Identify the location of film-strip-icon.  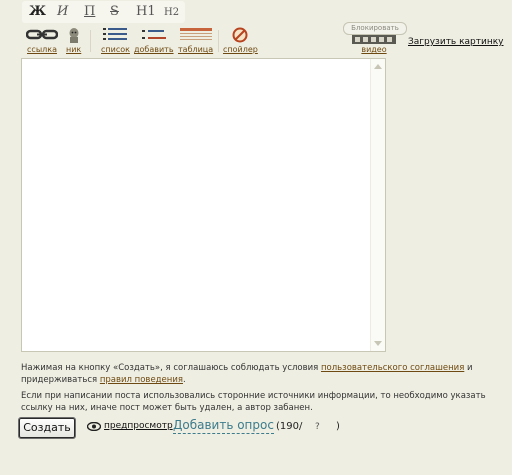
(374, 39).